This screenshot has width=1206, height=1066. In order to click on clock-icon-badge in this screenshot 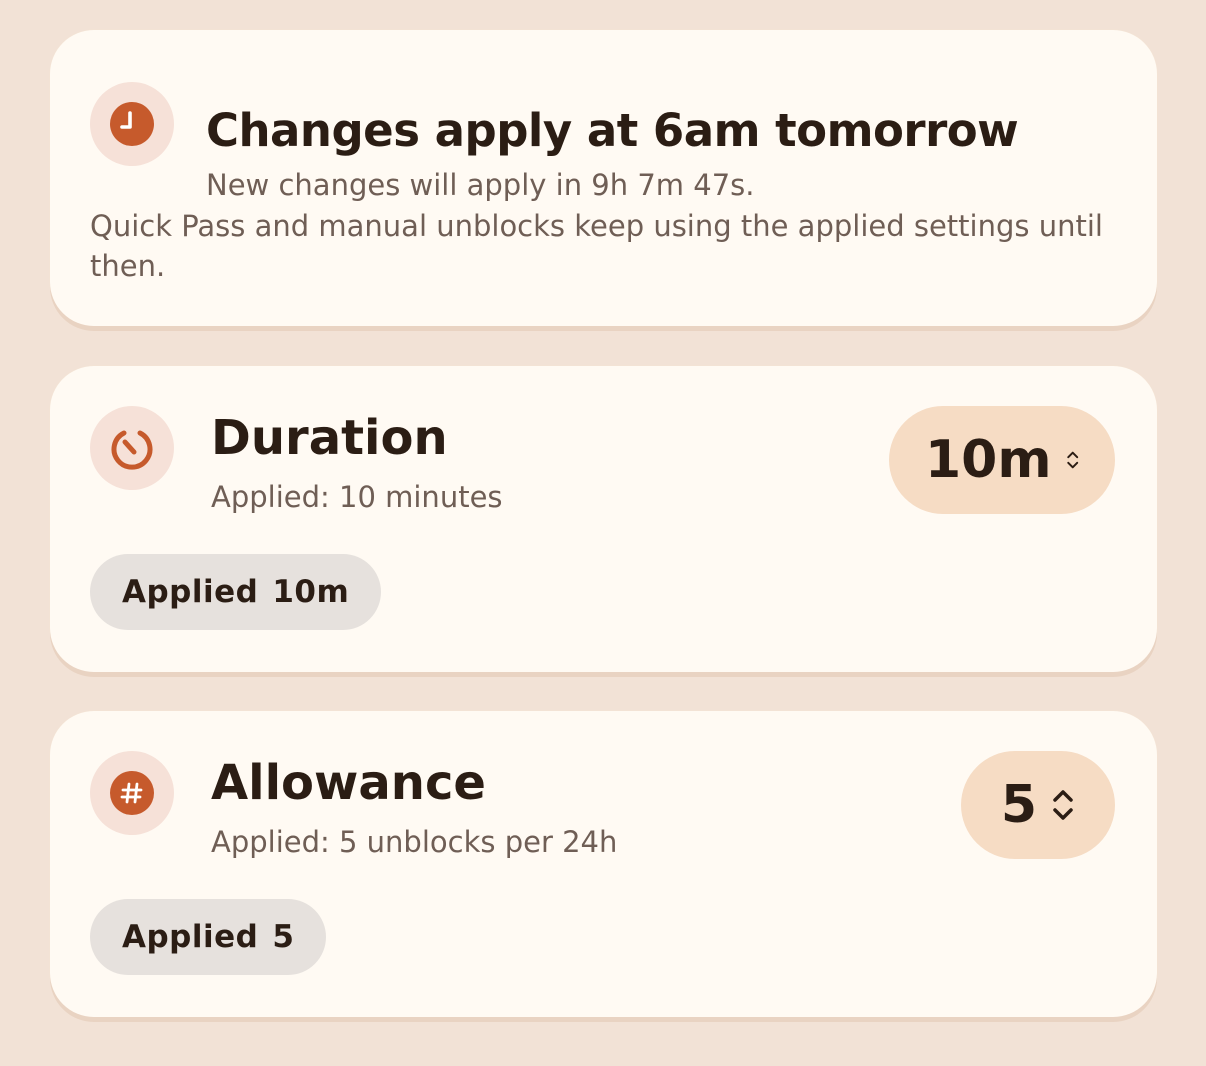, I will do `click(132, 124)`.